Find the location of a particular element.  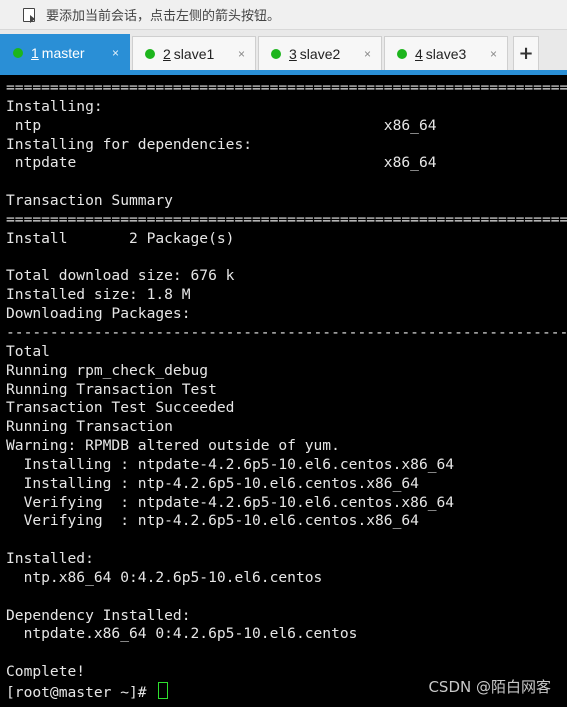

add-tab-button: + is located at coordinates (526, 53).